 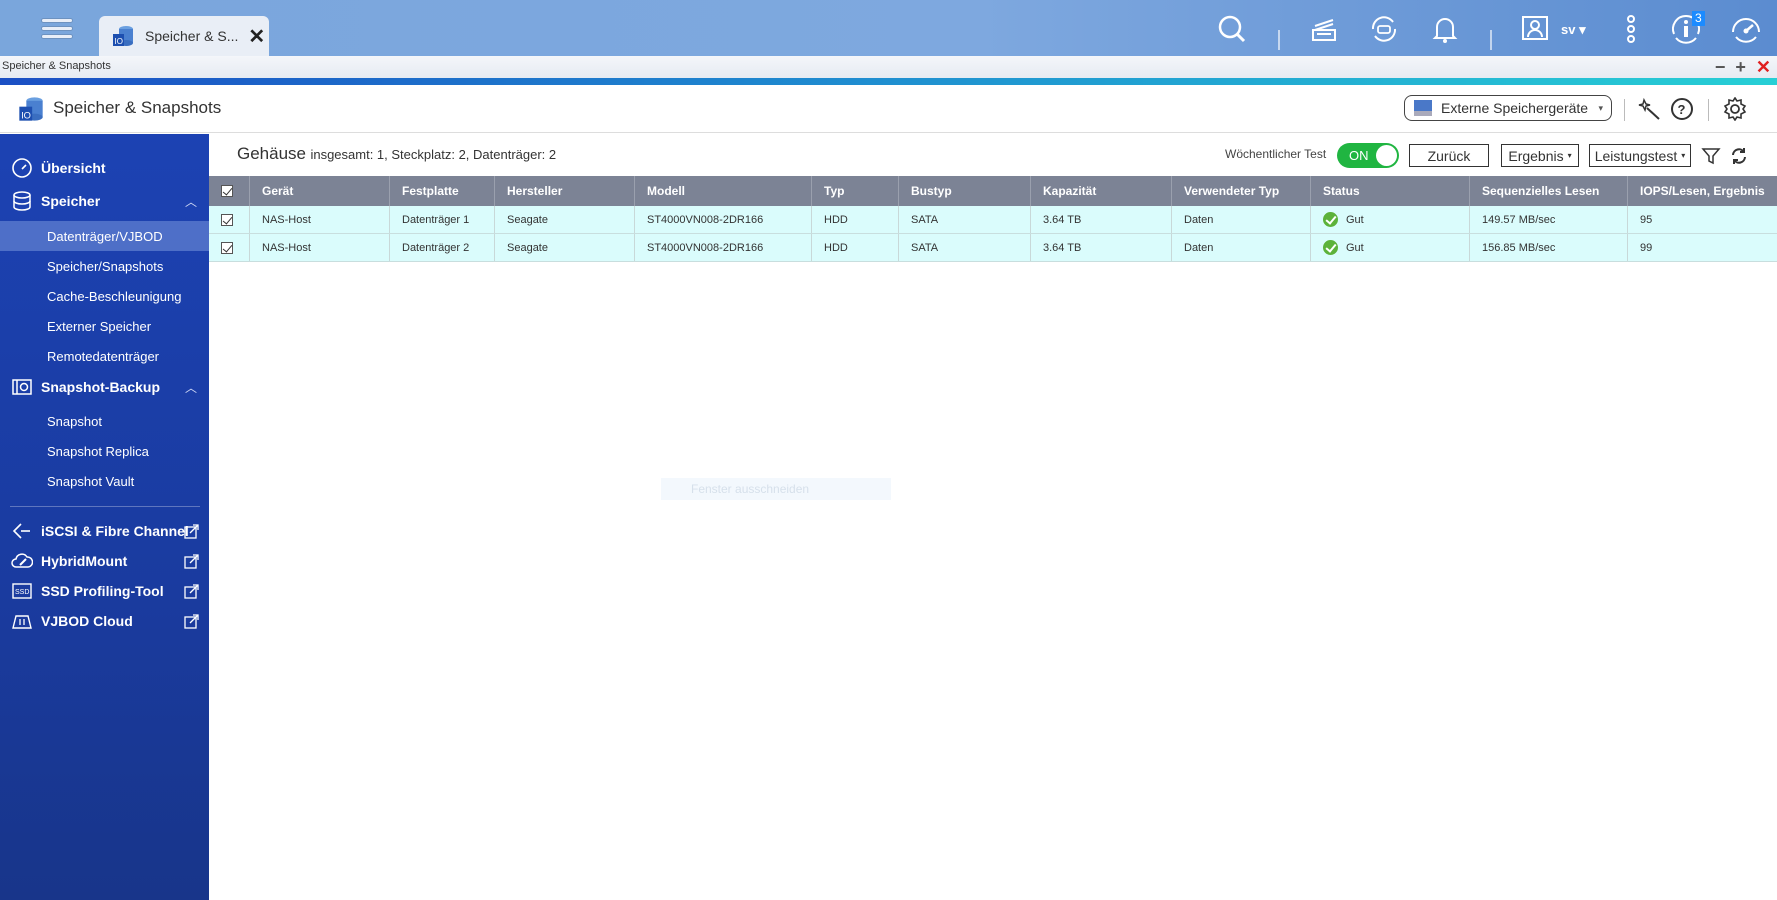 What do you see at coordinates (21, 531) in the screenshot?
I see `iscsi-icon` at bounding box center [21, 531].